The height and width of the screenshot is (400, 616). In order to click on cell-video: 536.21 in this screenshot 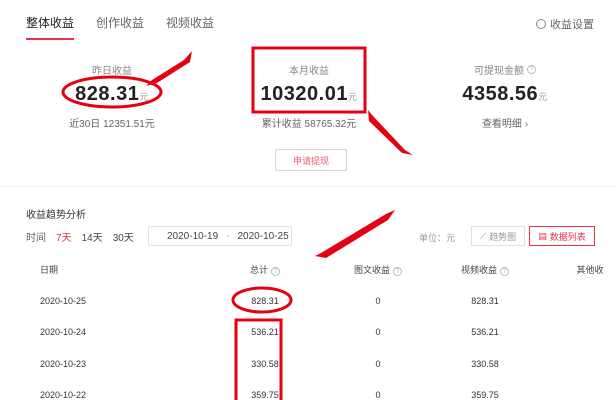, I will do `click(485, 332)`.